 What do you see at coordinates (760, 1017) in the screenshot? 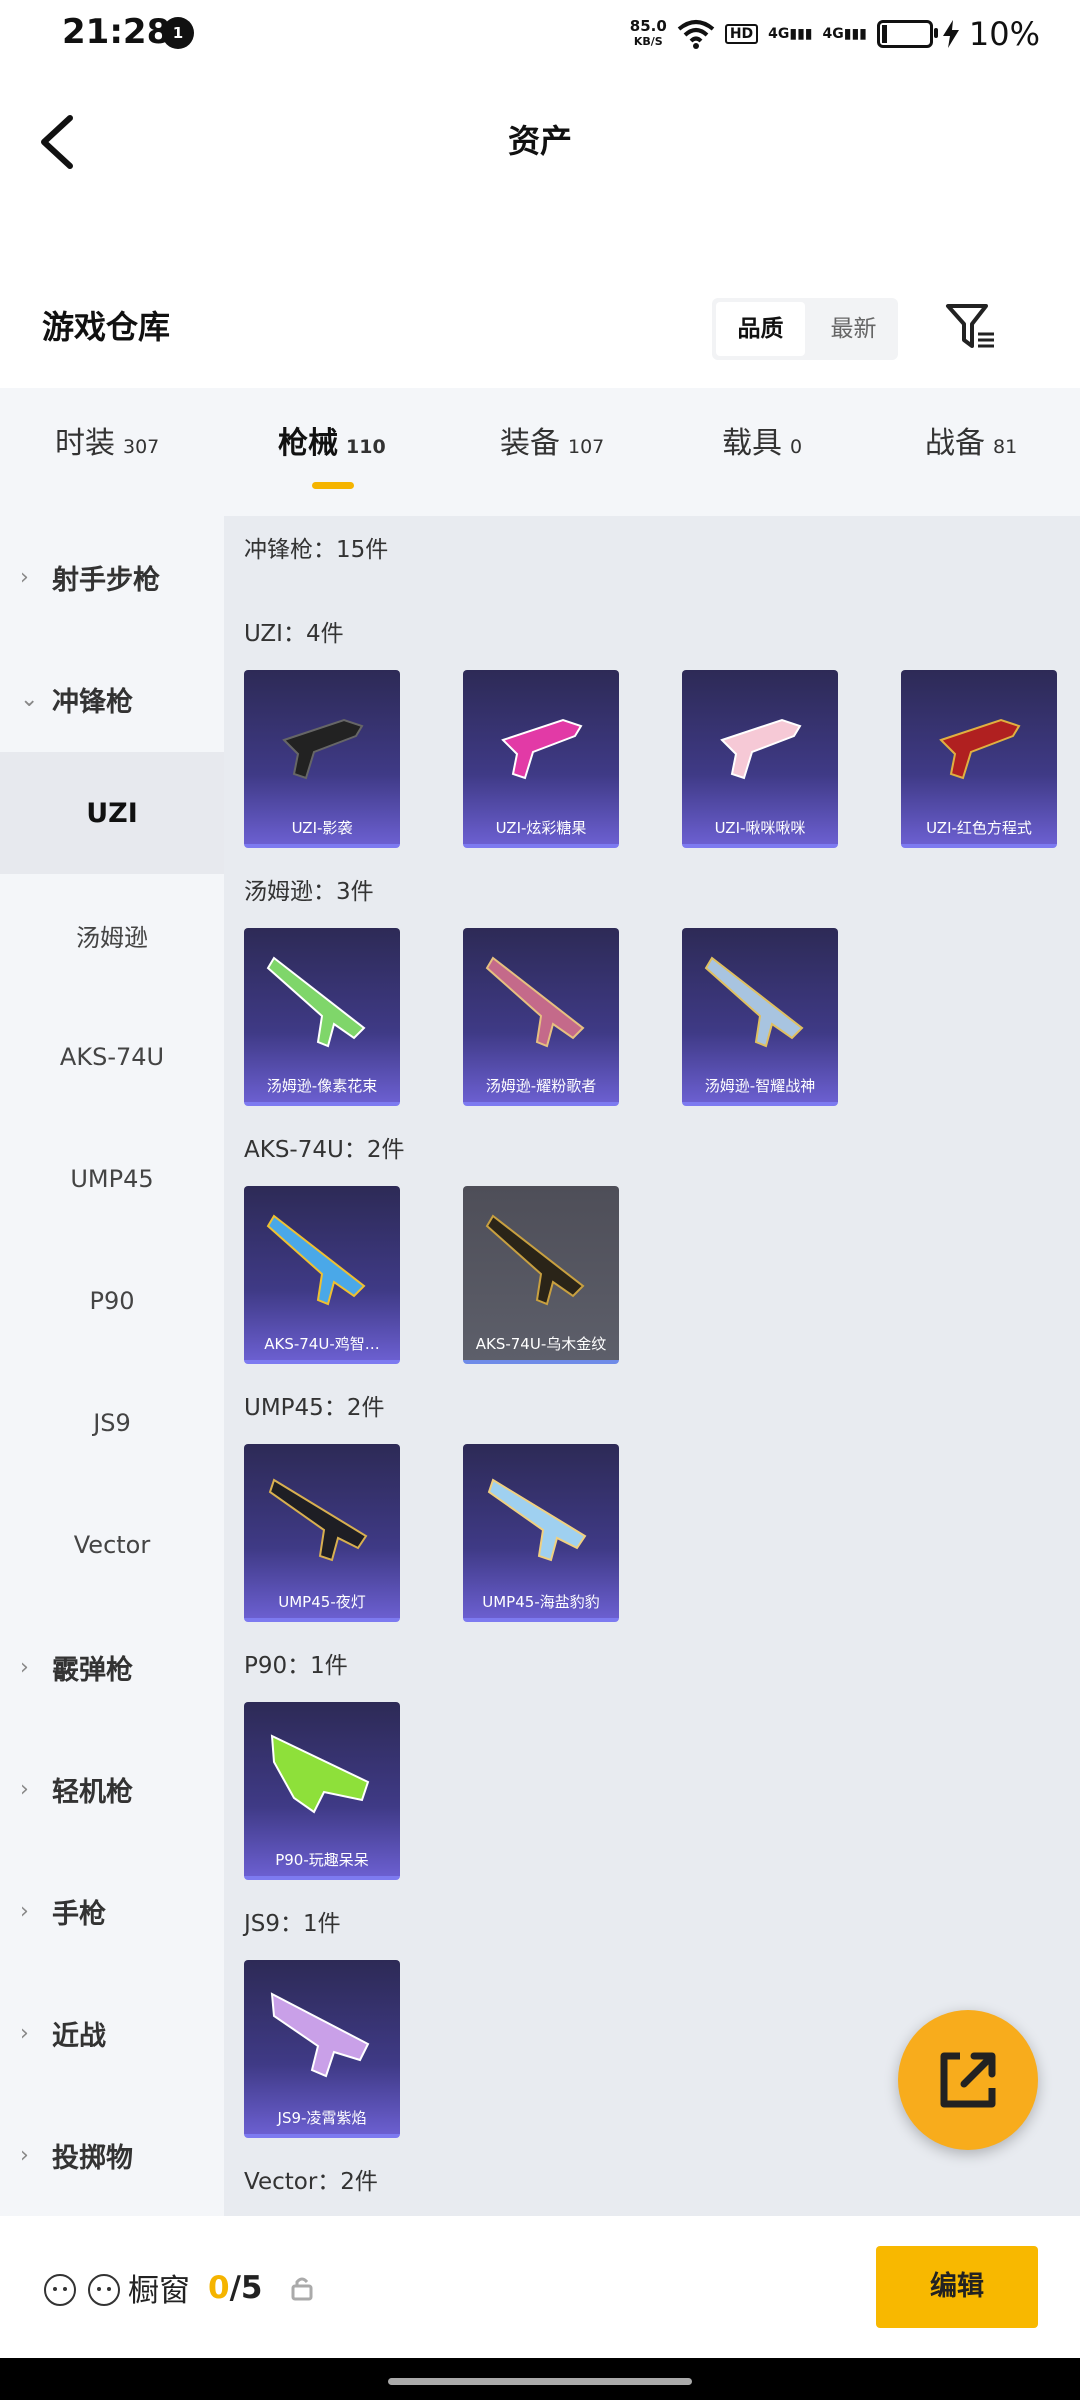
I see `item-card: 汤姆逊-智耀战神` at bounding box center [760, 1017].